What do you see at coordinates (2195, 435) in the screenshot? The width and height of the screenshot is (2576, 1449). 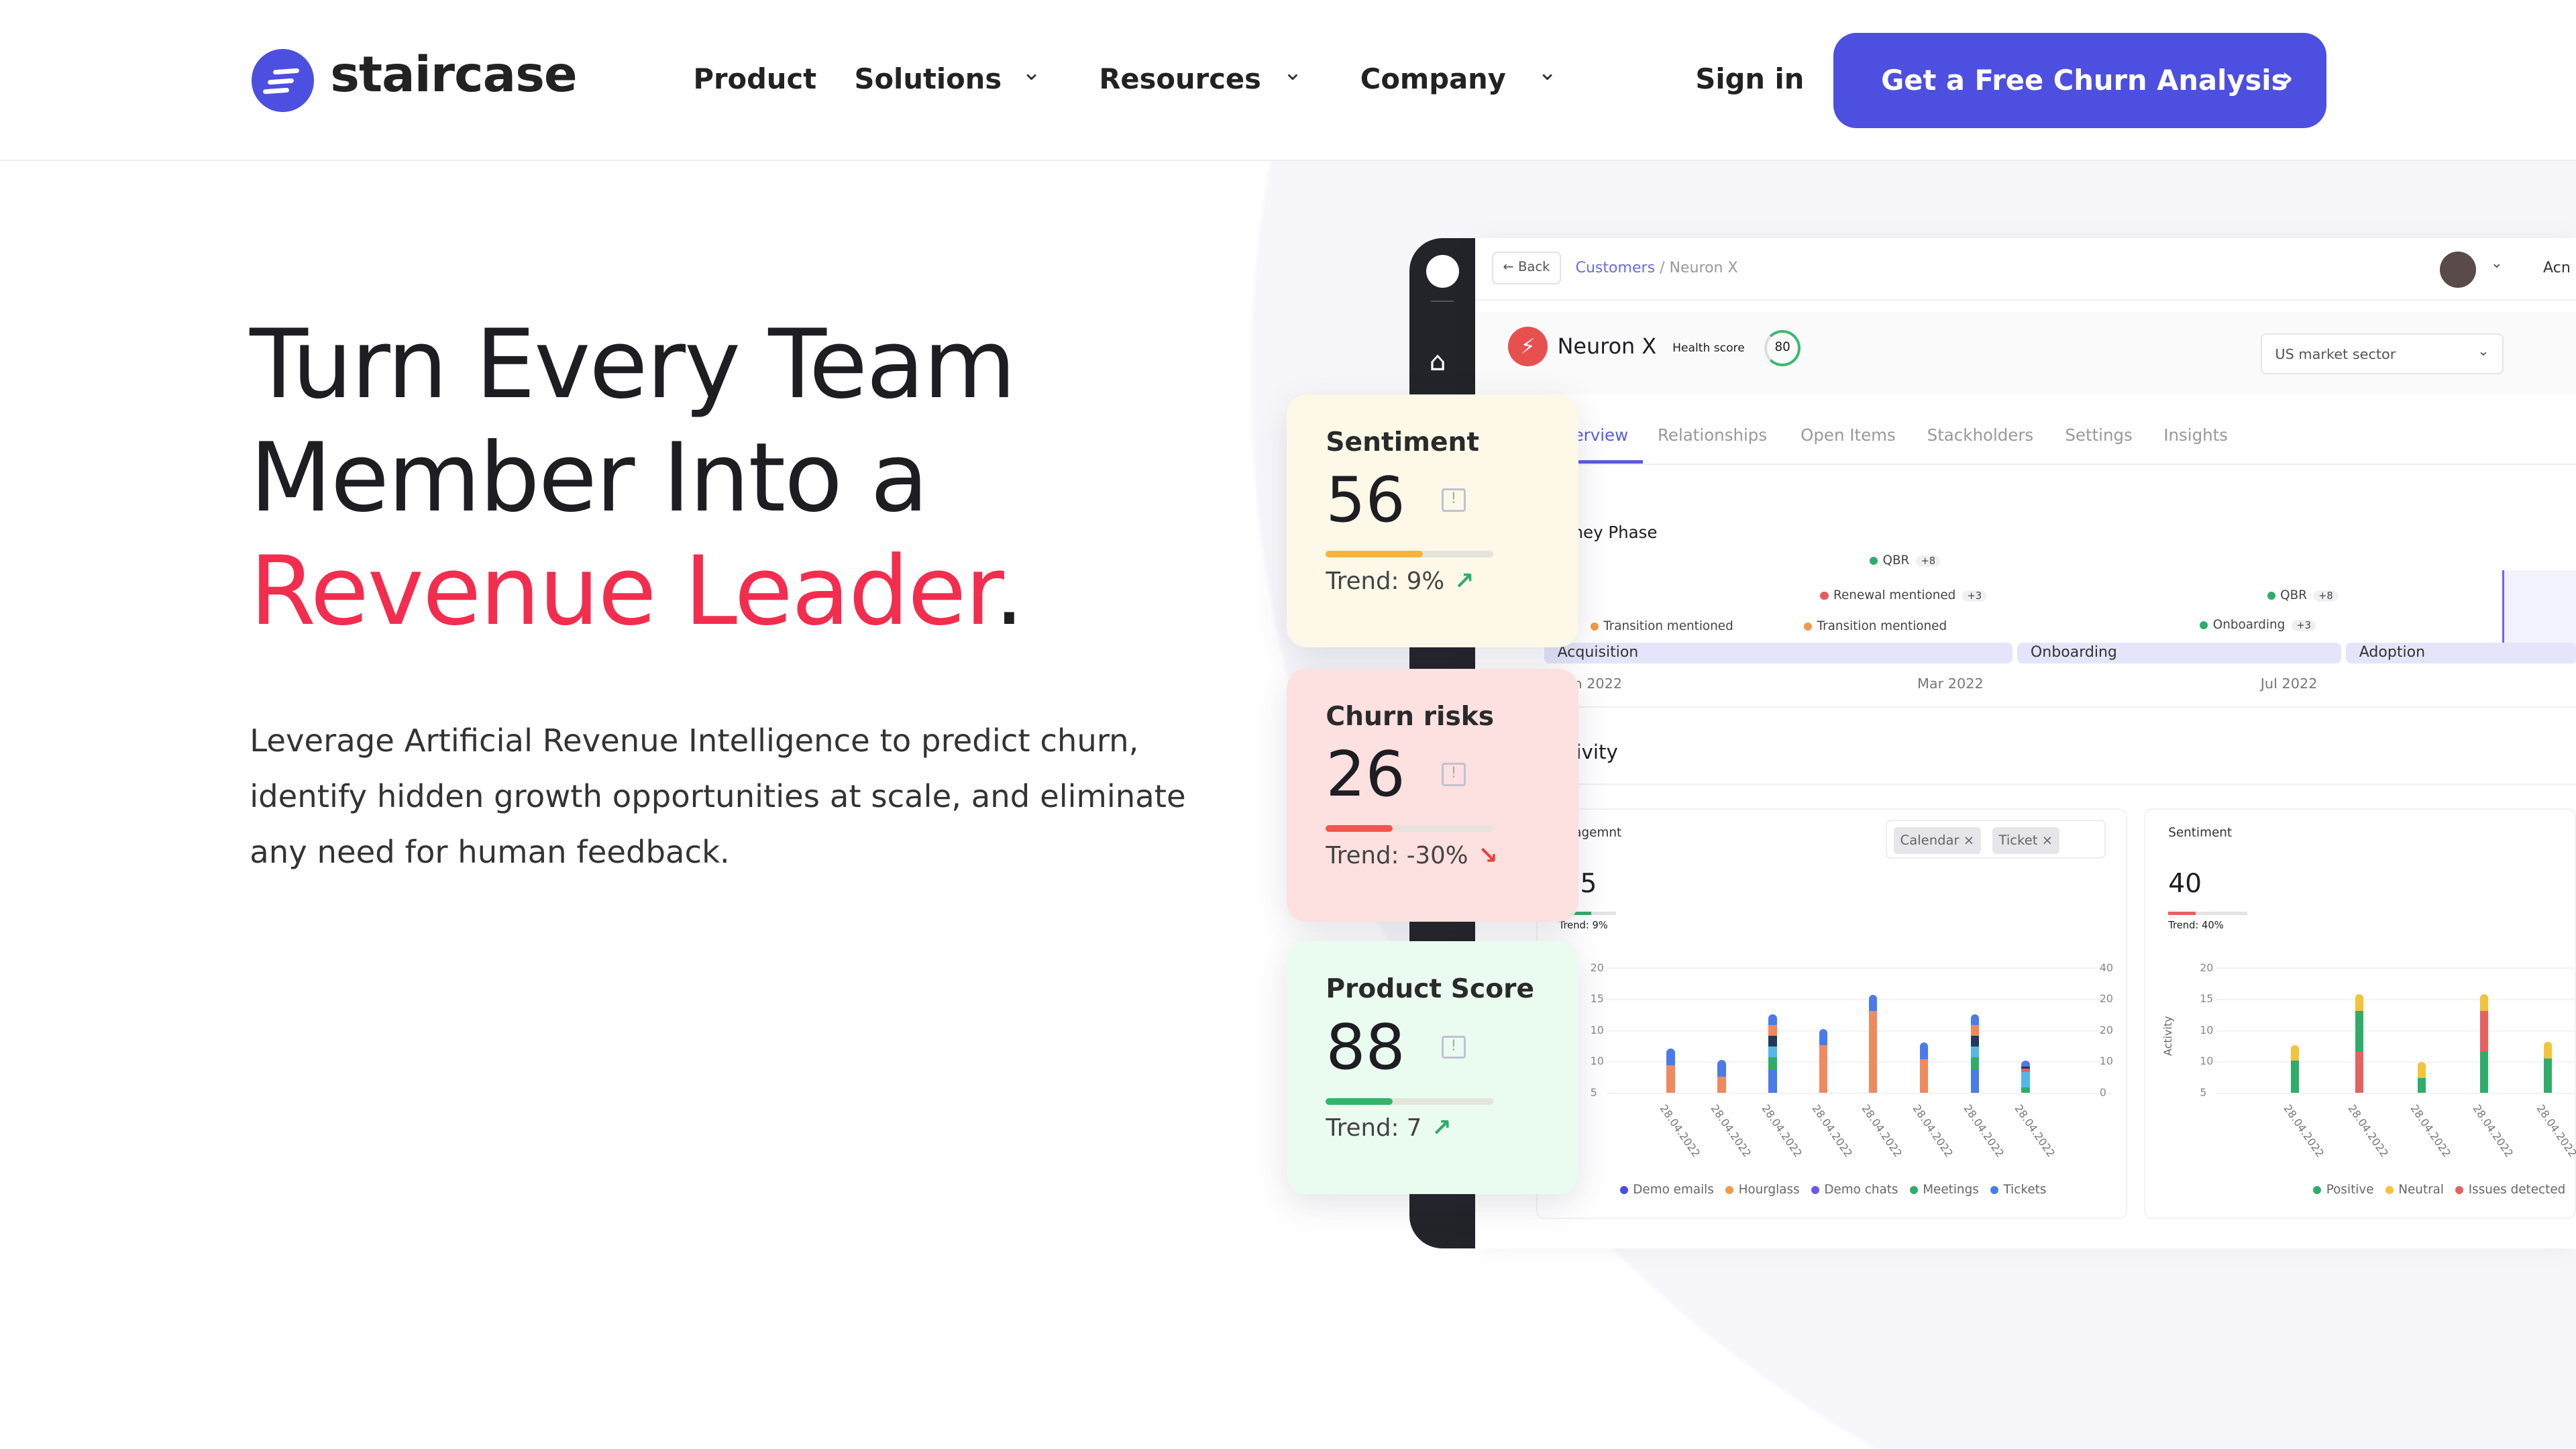 I see `tab-insights: Insights` at bounding box center [2195, 435].